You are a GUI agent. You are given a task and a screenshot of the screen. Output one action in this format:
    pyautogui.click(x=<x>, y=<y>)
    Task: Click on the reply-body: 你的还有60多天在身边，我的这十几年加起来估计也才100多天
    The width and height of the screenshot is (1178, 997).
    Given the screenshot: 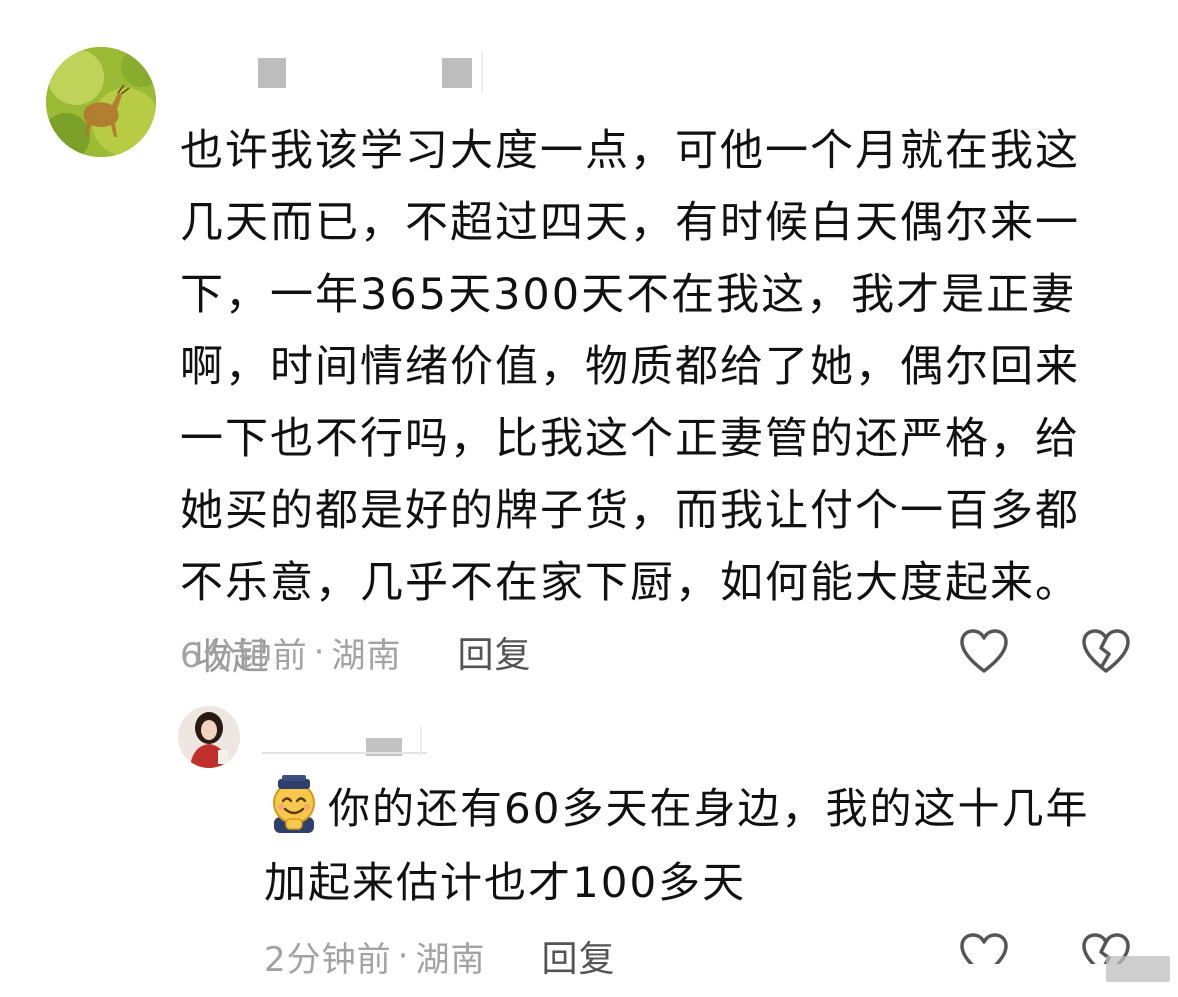 What is the action you would take?
    pyautogui.click(x=694, y=846)
    